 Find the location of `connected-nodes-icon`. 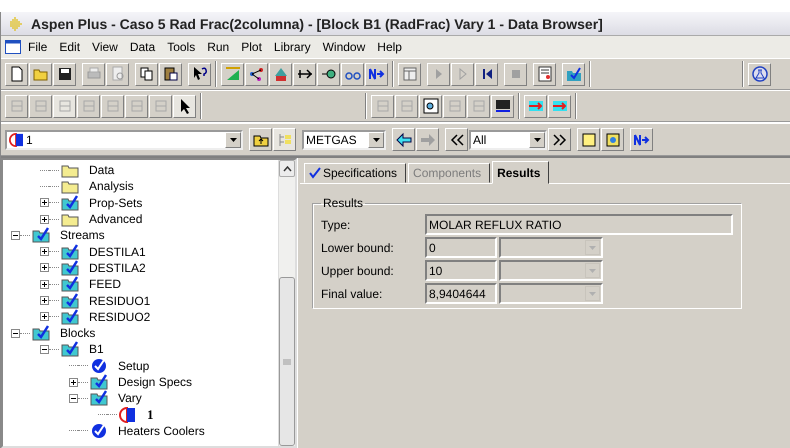

connected-nodes-icon is located at coordinates (256, 74).